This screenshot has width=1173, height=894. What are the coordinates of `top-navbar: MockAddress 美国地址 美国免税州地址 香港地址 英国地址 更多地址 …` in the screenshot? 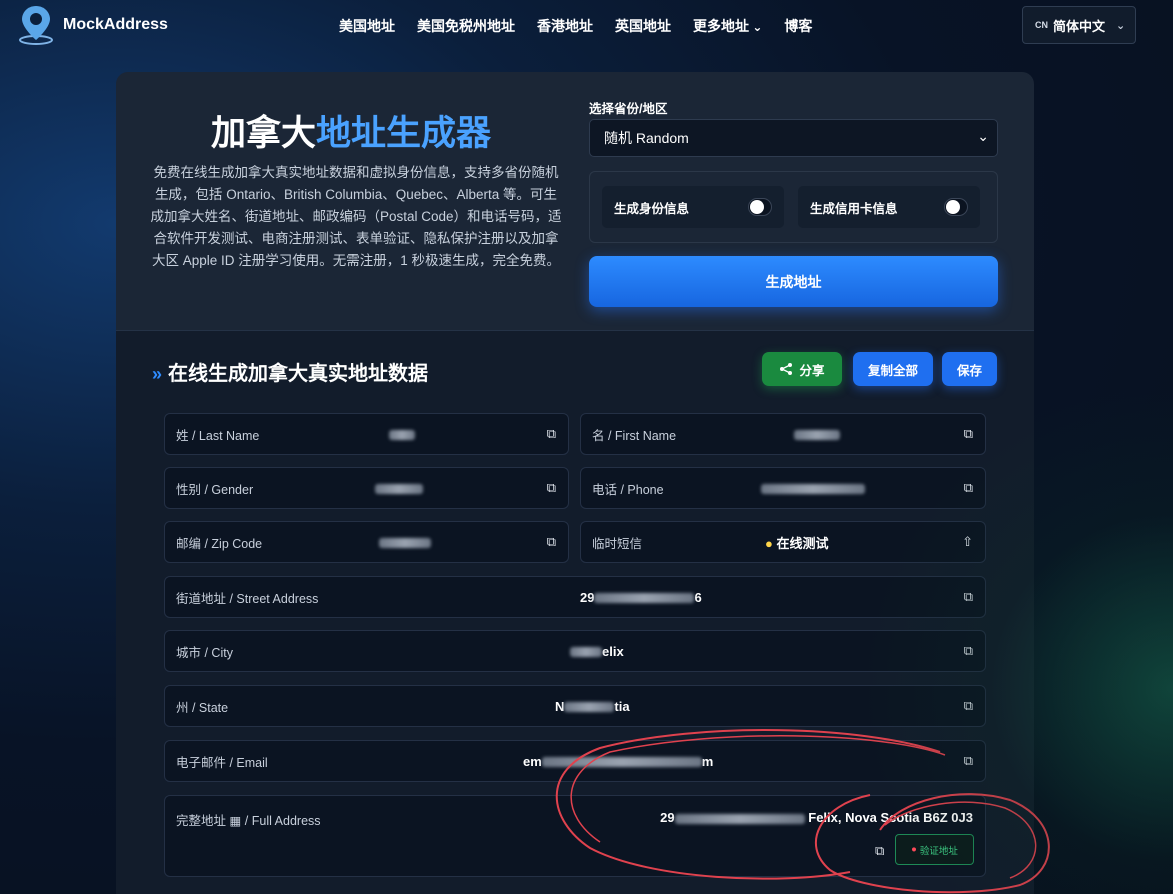 It's located at (586, 26).